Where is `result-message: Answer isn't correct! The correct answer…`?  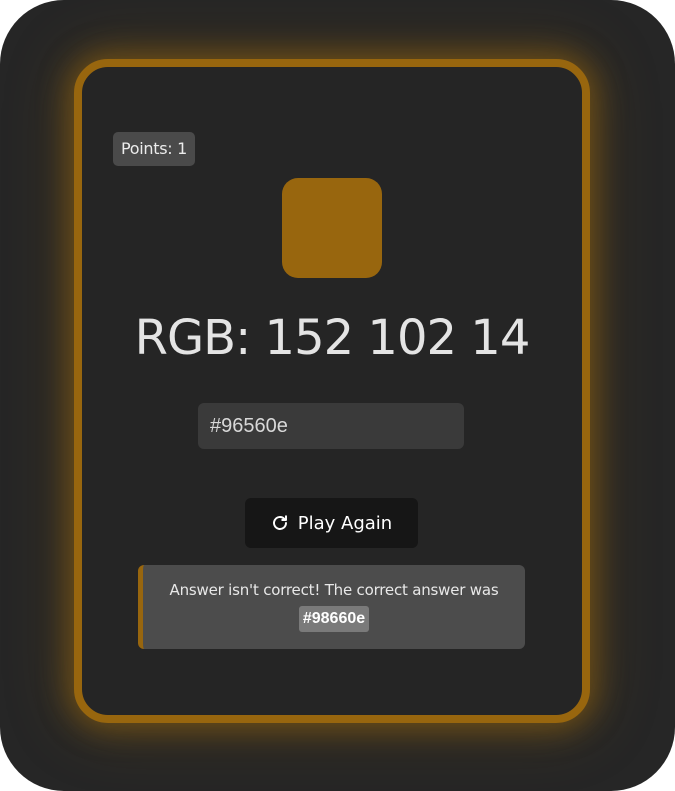 result-message: Answer isn't correct! The correct answer… is located at coordinates (334, 590).